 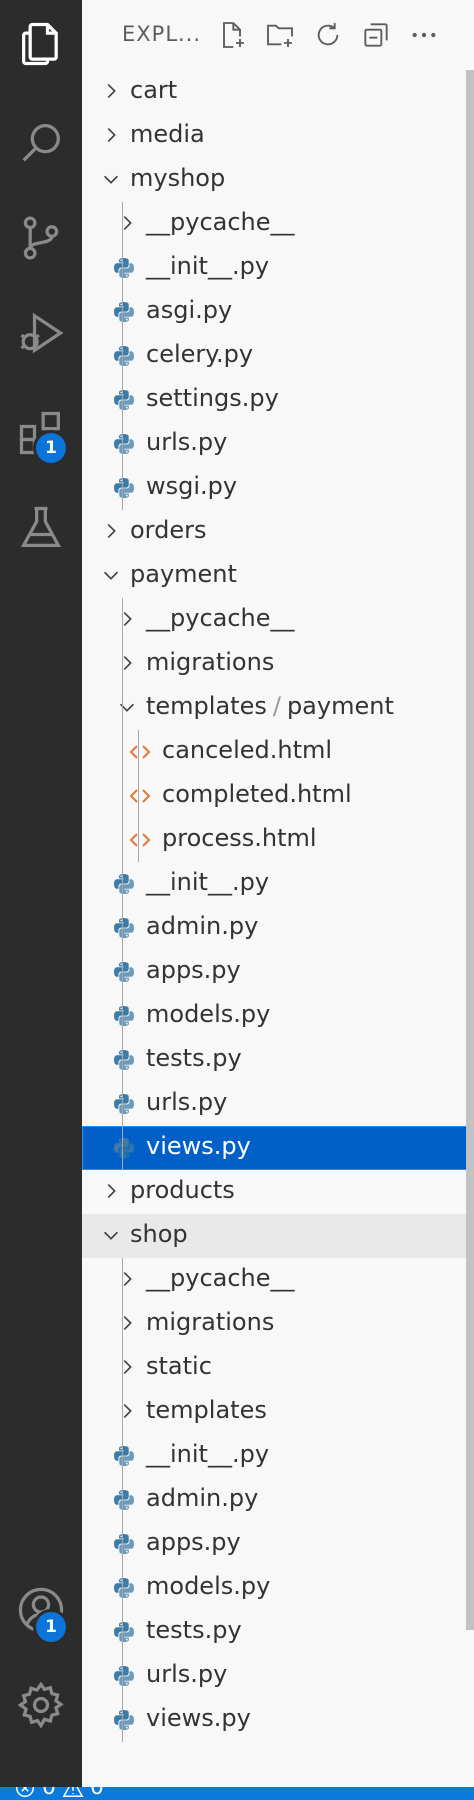 I want to click on tree-file-row: completed.html, so click(x=278, y=796).